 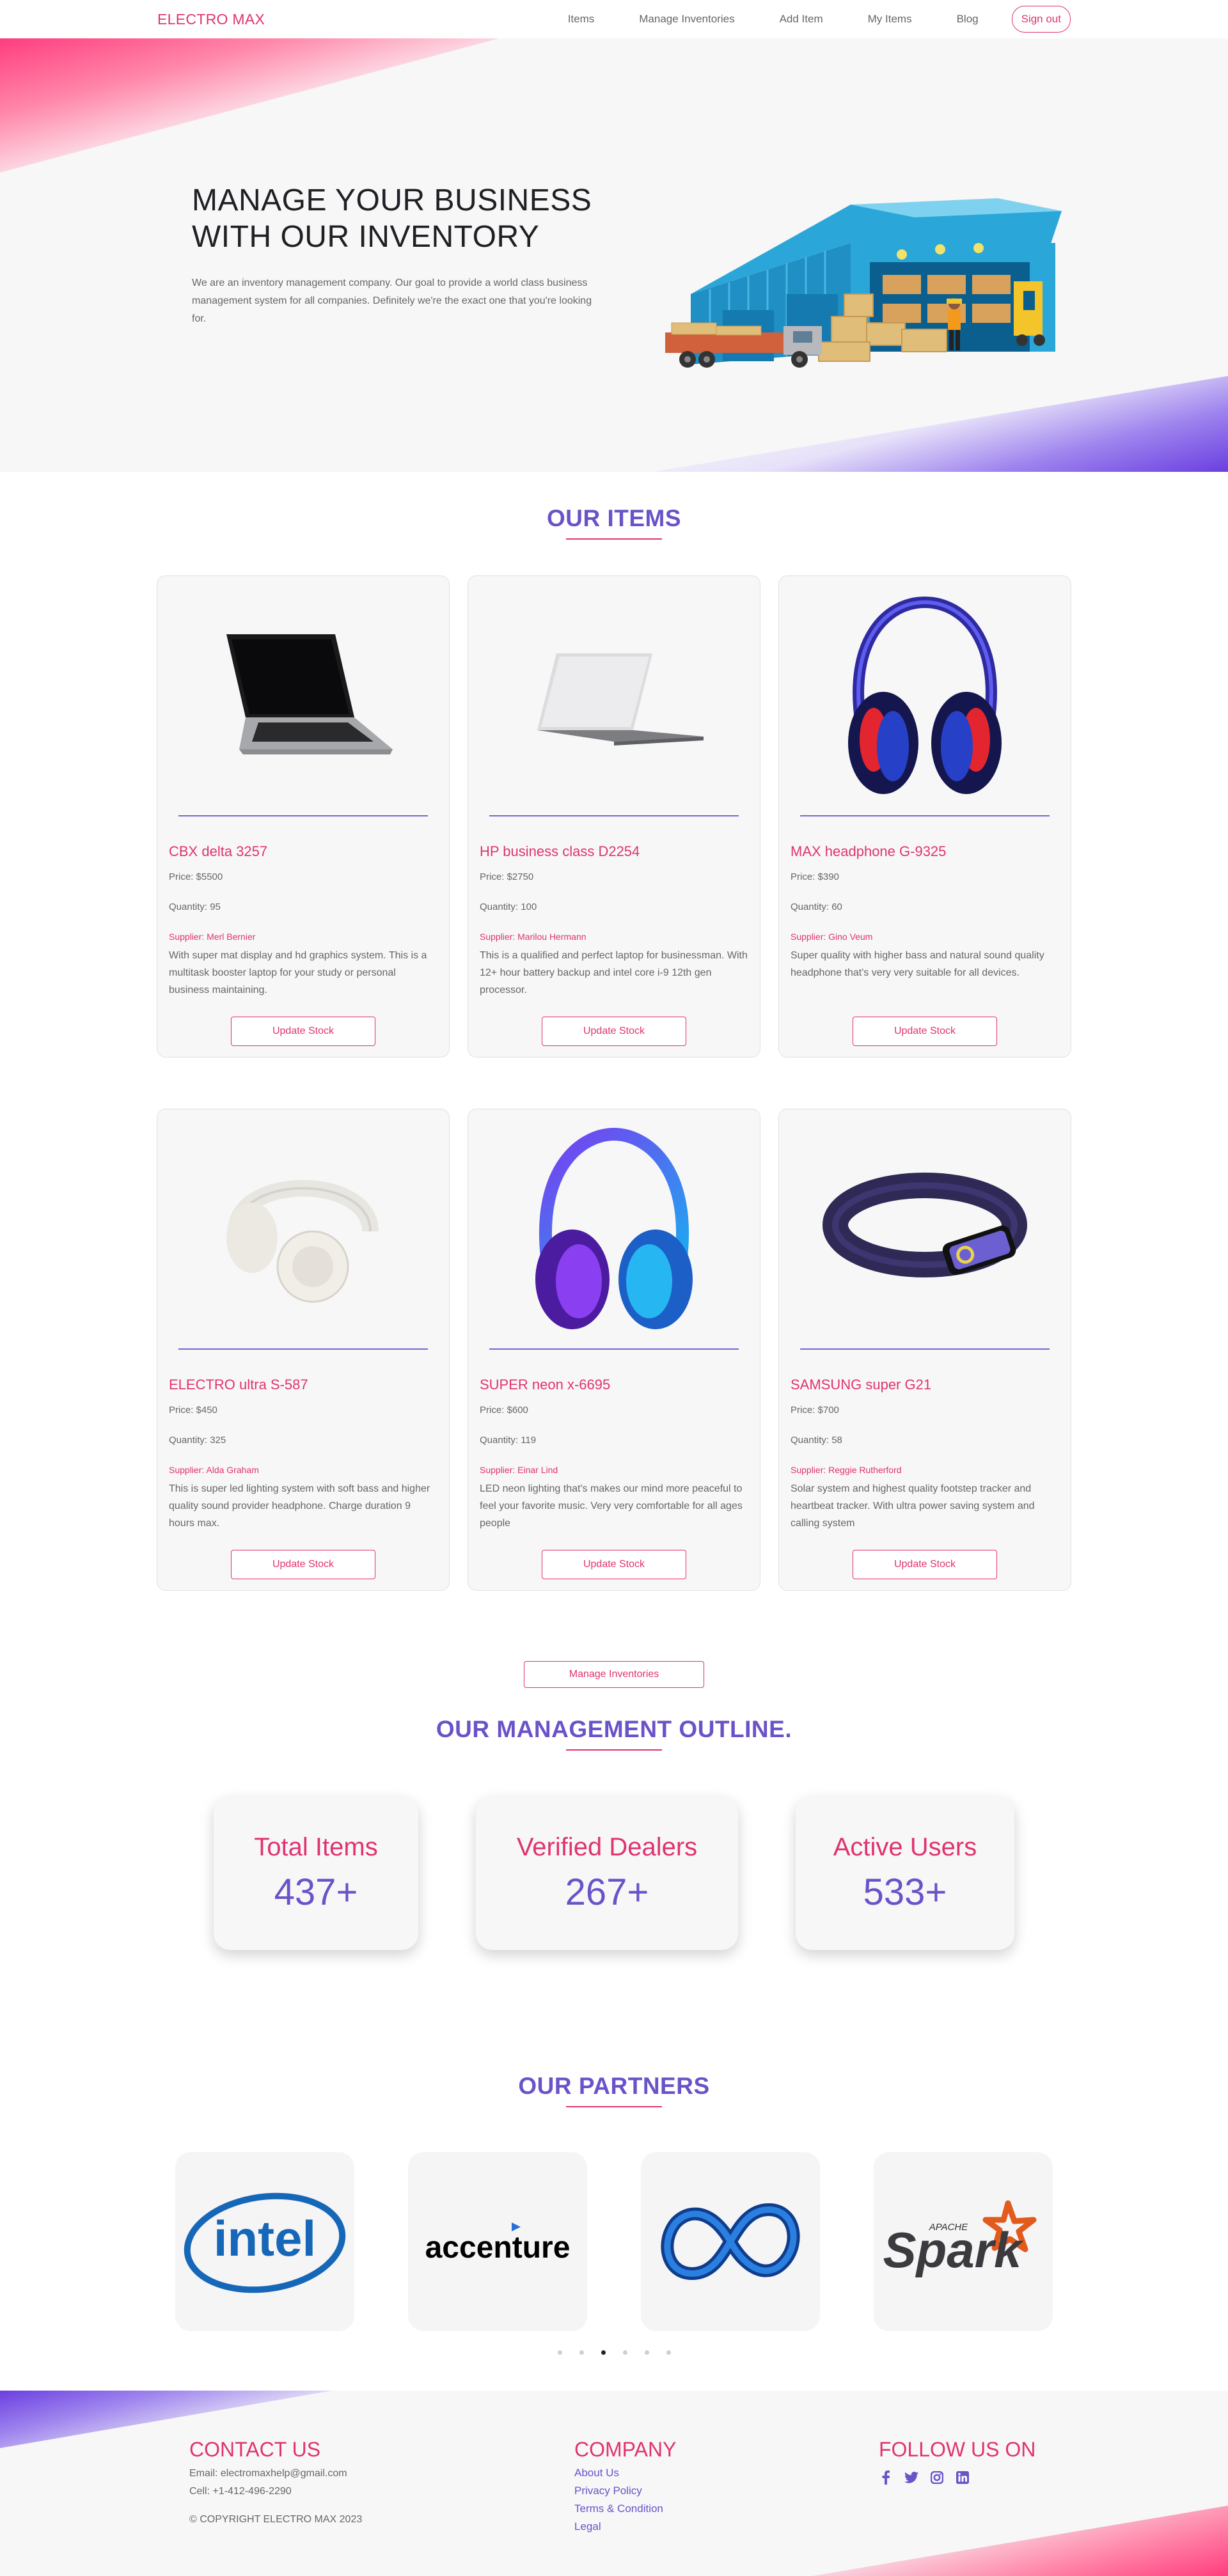 I want to click on nav-link-blog: Blog, so click(x=968, y=19).